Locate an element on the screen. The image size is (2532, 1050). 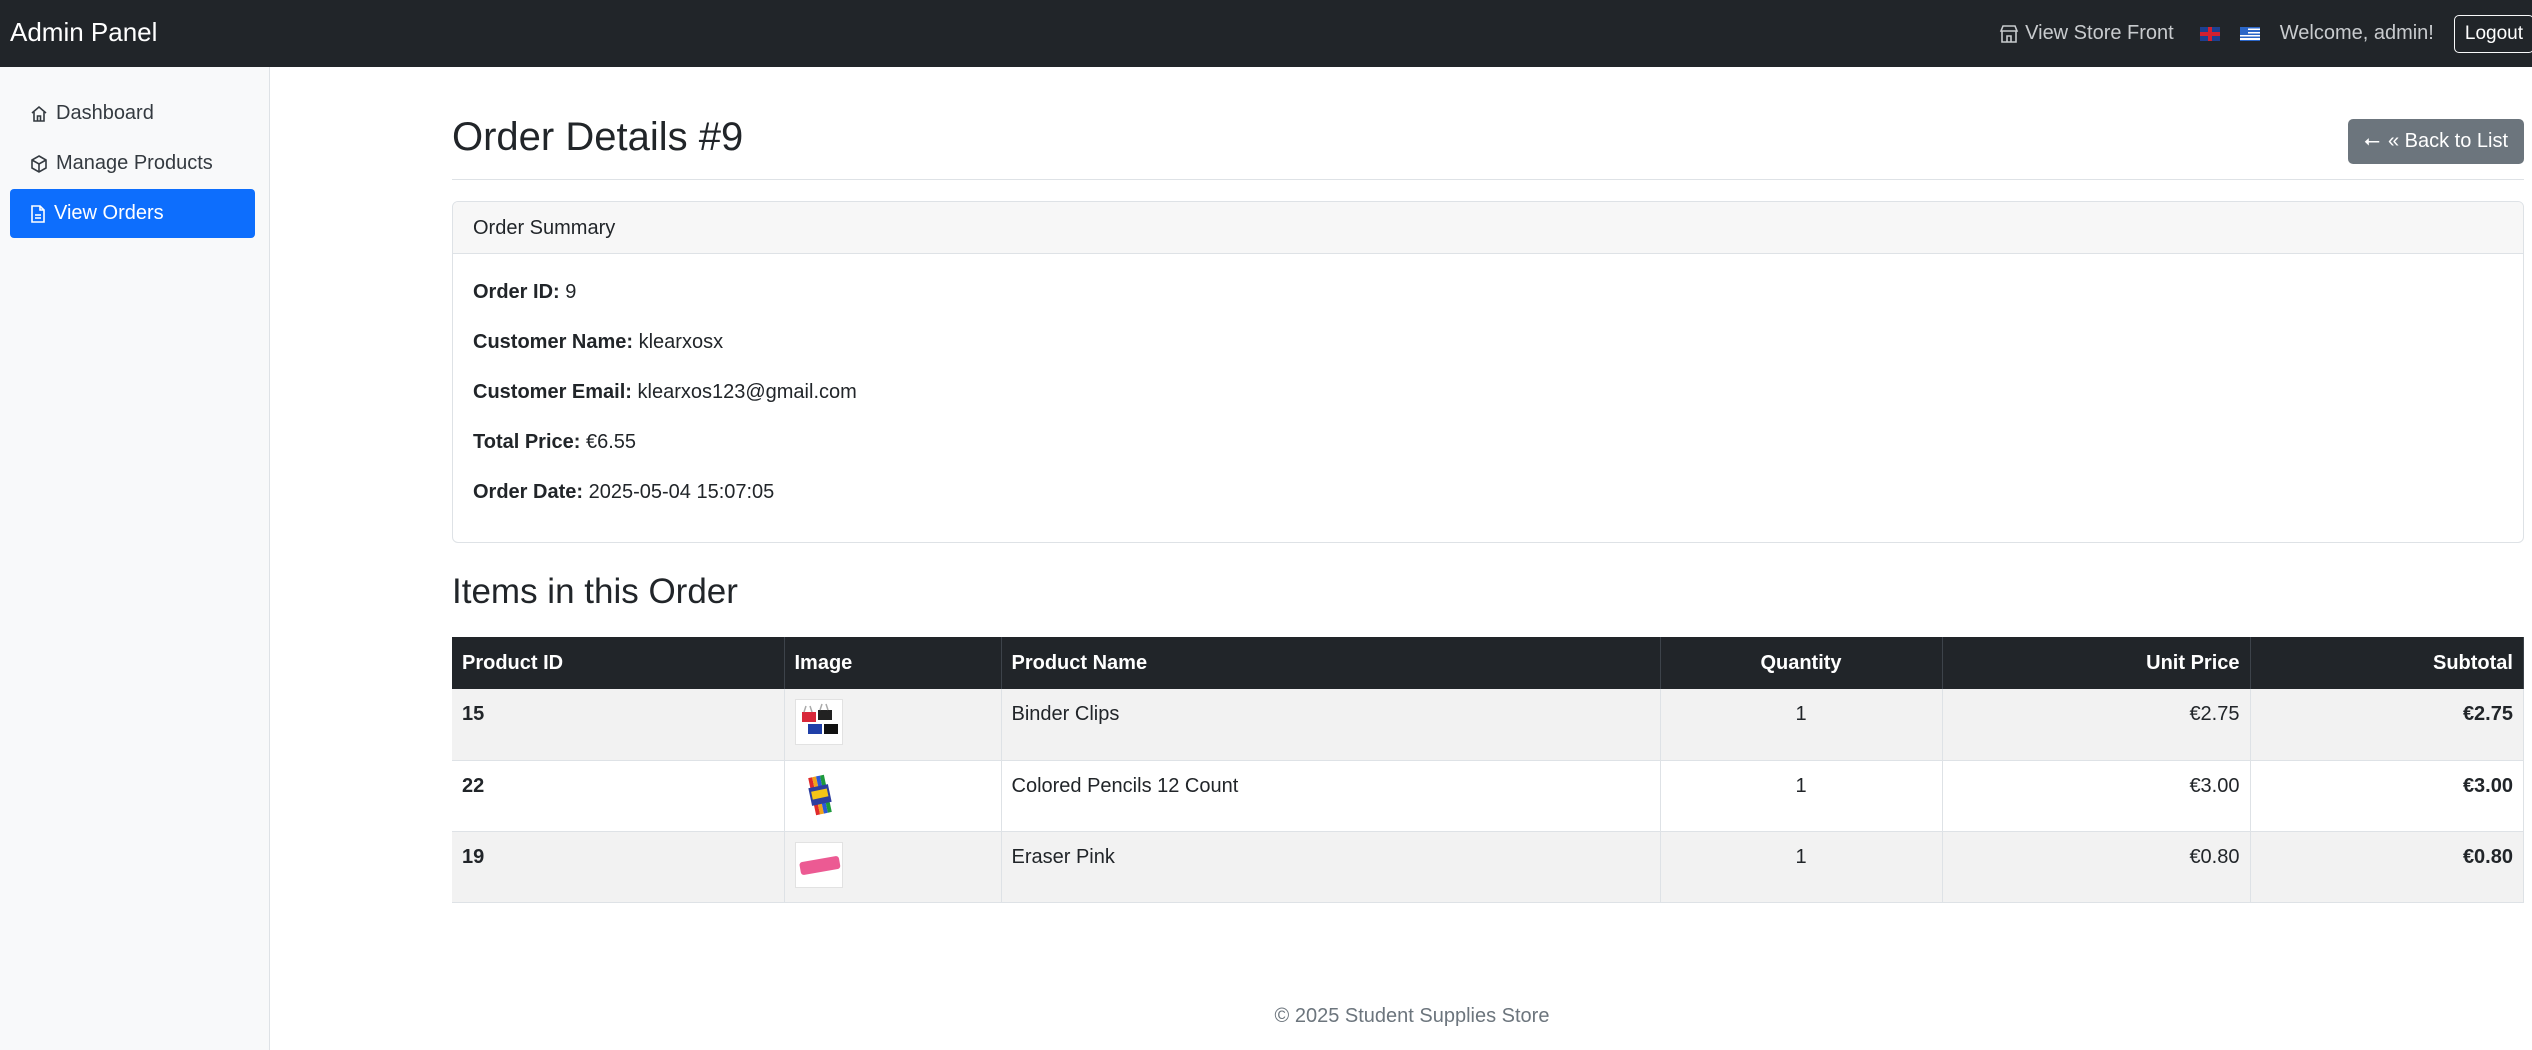
document-icon is located at coordinates (38, 213).